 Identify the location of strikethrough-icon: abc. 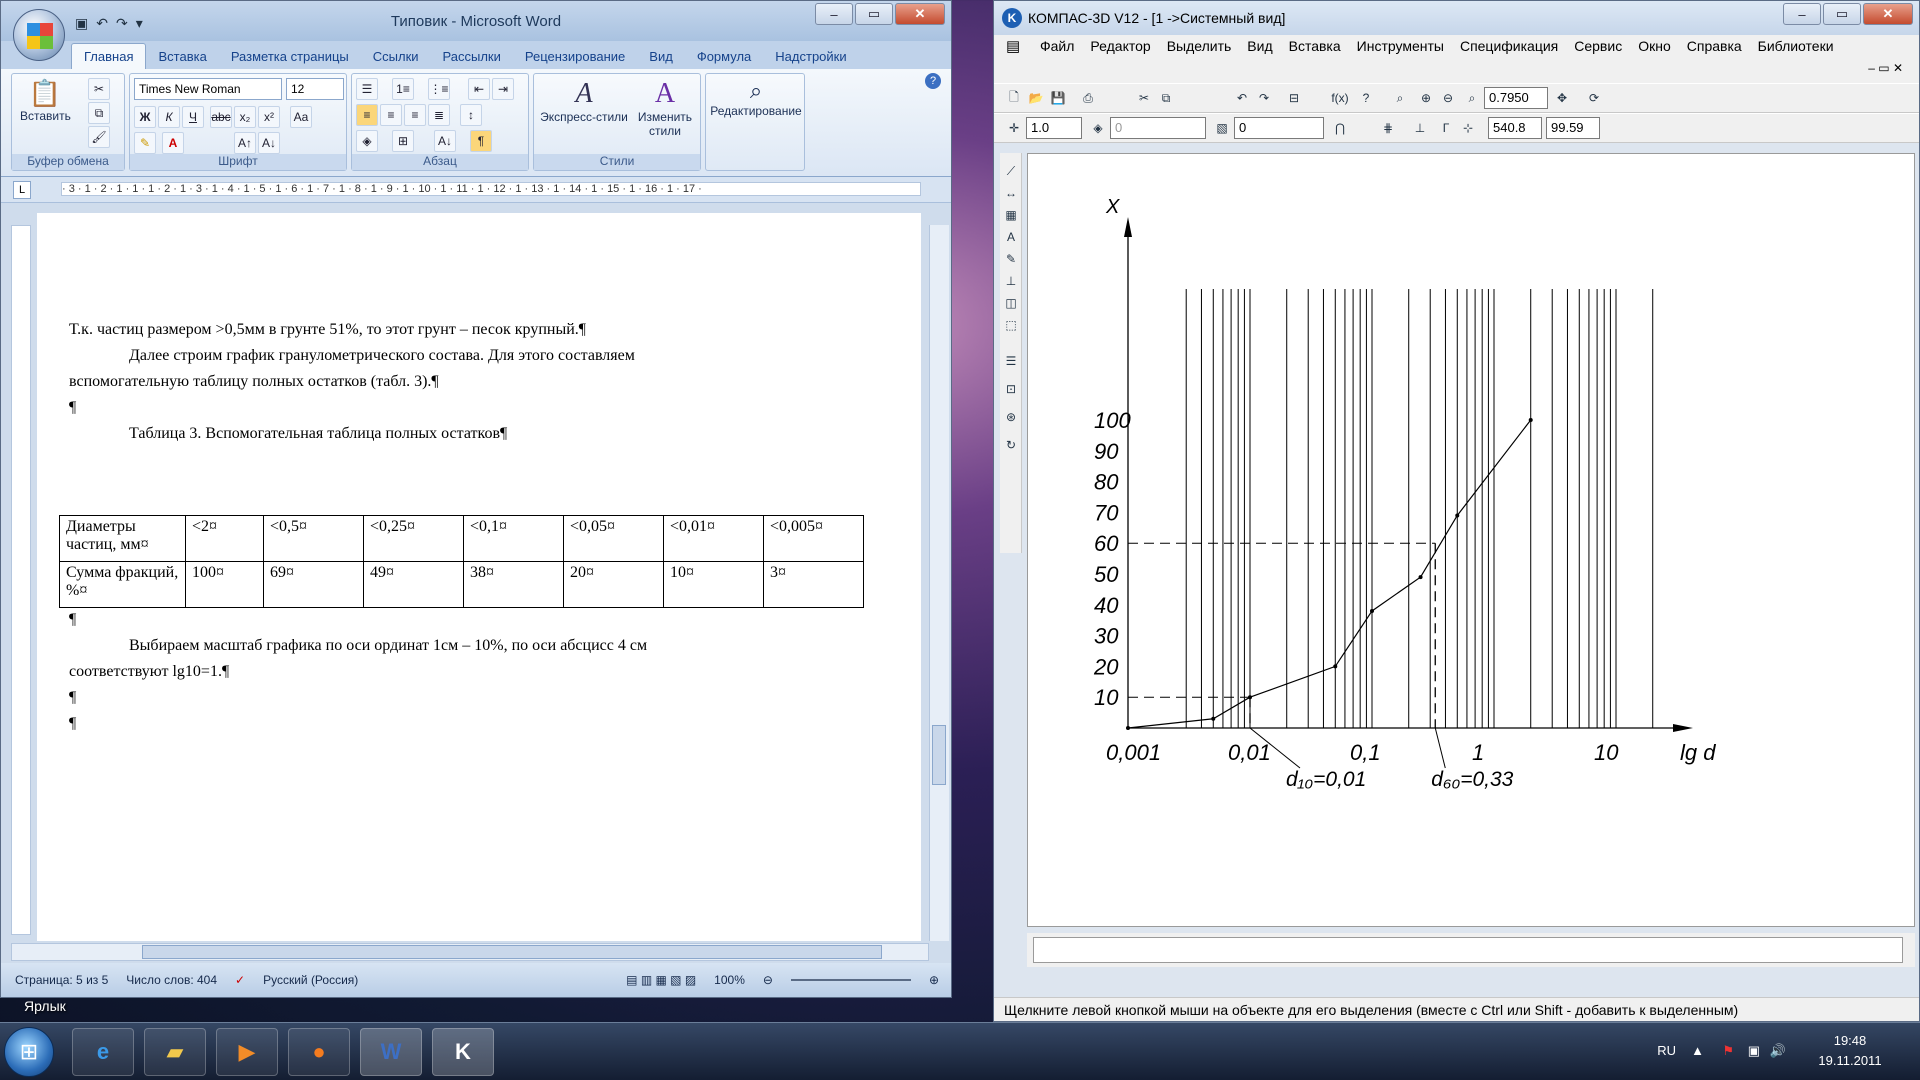
(221, 117).